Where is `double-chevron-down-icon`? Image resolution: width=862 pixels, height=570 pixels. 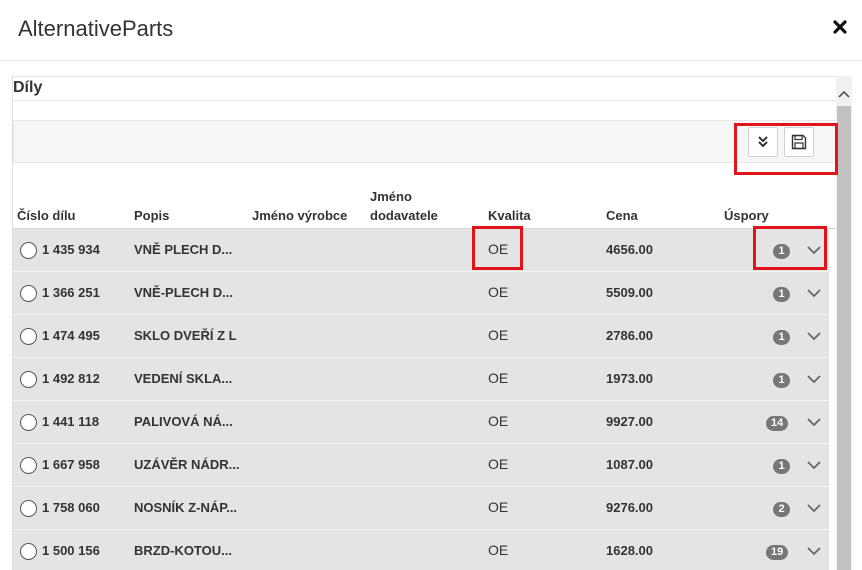 double-chevron-down-icon is located at coordinates (763, 142).